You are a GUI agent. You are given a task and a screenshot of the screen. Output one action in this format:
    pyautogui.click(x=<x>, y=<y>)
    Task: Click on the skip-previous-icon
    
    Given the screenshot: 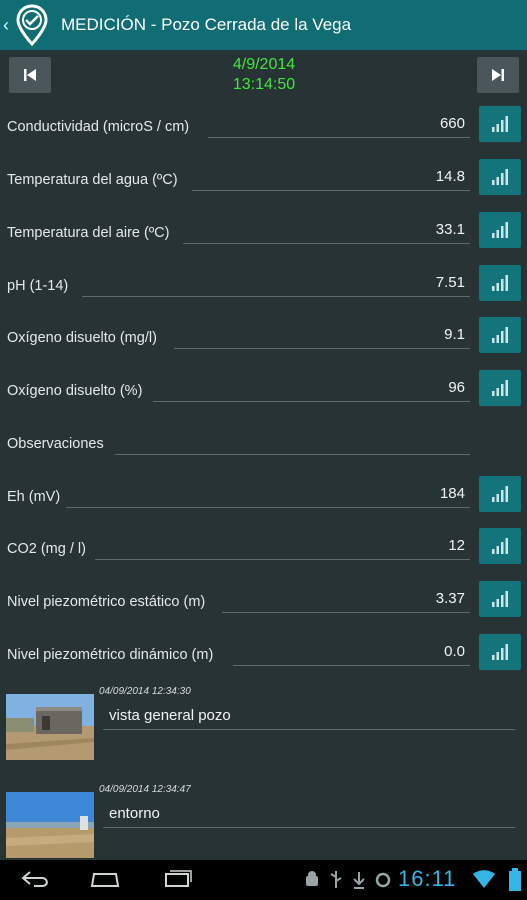 What is the action you would take?
    pyautogui.click(x=30, y=75)
    